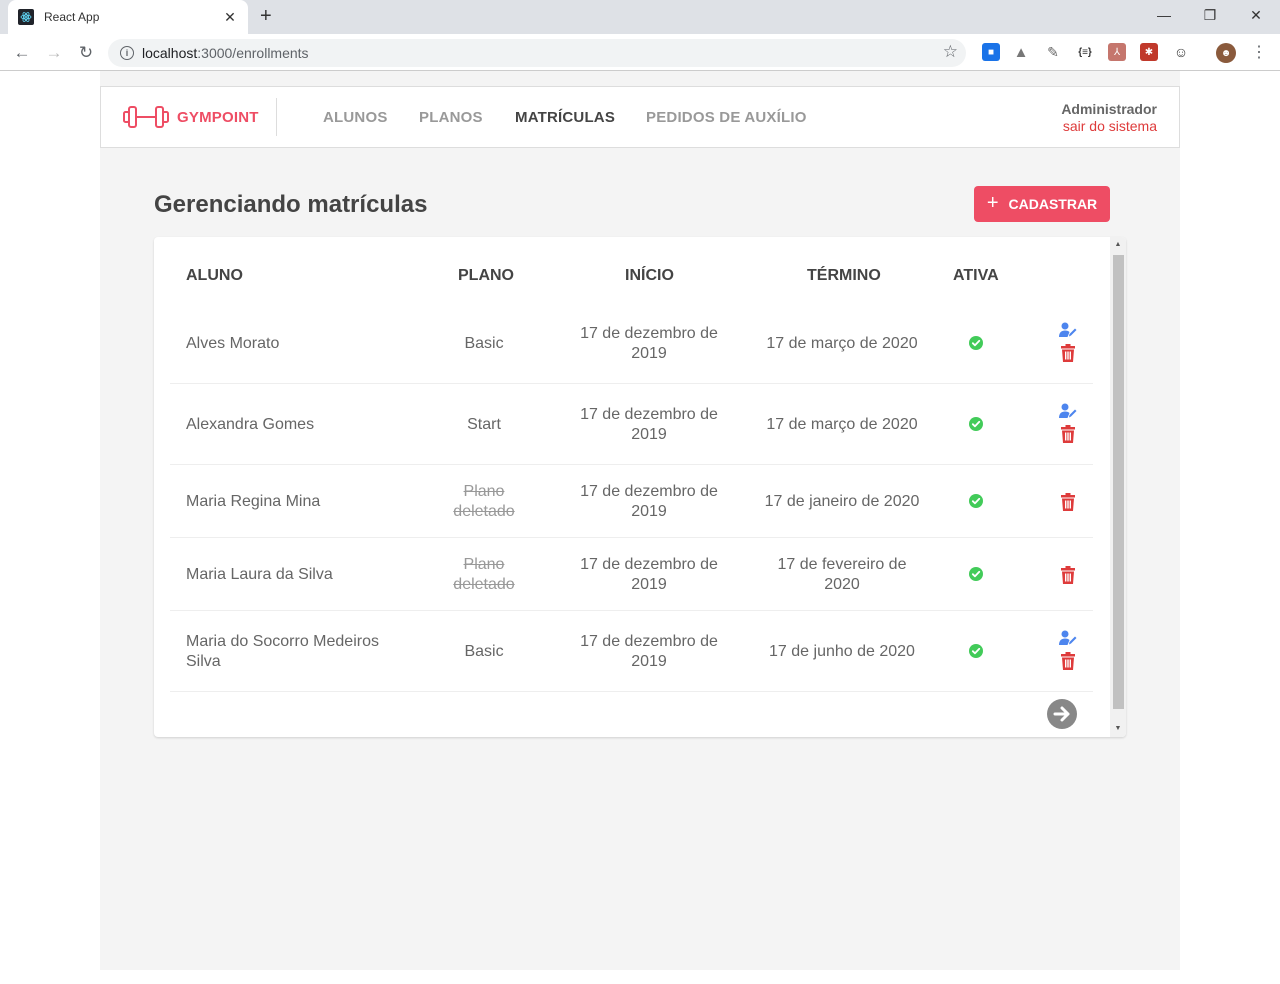  What do you see at coordinates (259, 574) in the screenshot?
I see `cell-aluno: Maria Laura da Silva` at bounding box center [259, 574].